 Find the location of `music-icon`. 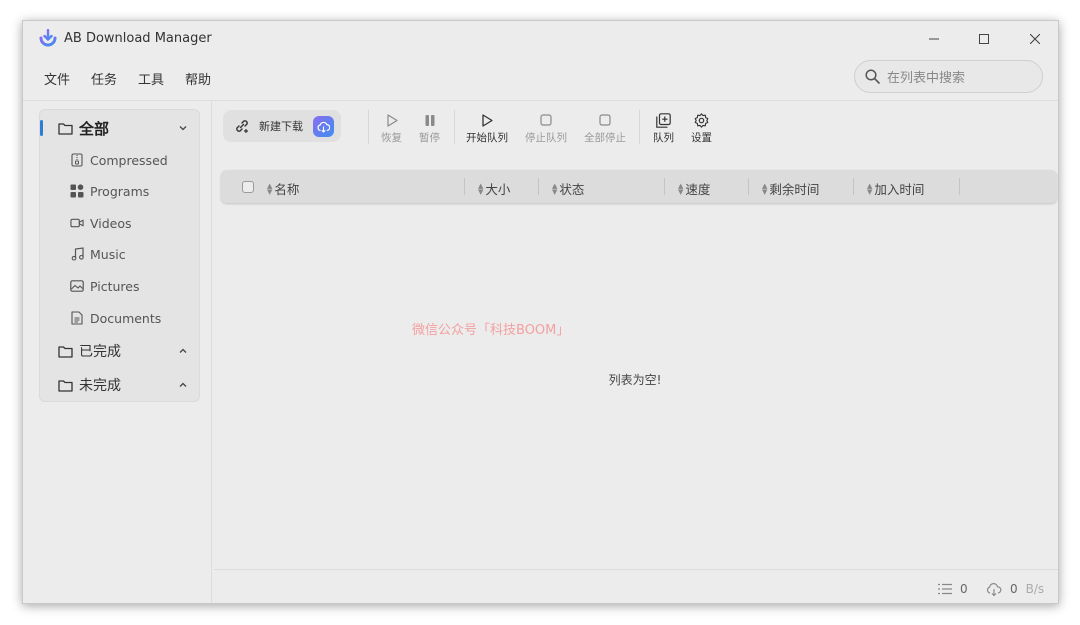

music-icon is located at coordinates (77, 254).